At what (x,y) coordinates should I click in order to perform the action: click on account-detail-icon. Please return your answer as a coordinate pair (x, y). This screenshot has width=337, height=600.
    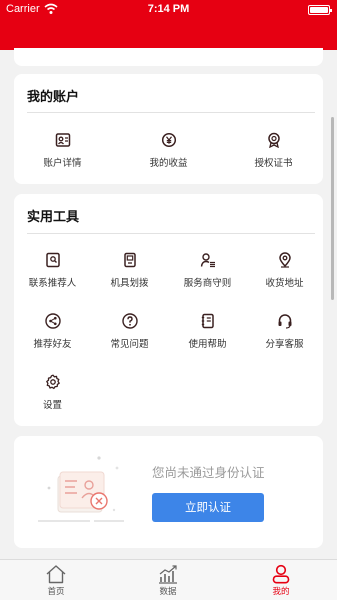
    Looking at the image, I should click on (62, 140).